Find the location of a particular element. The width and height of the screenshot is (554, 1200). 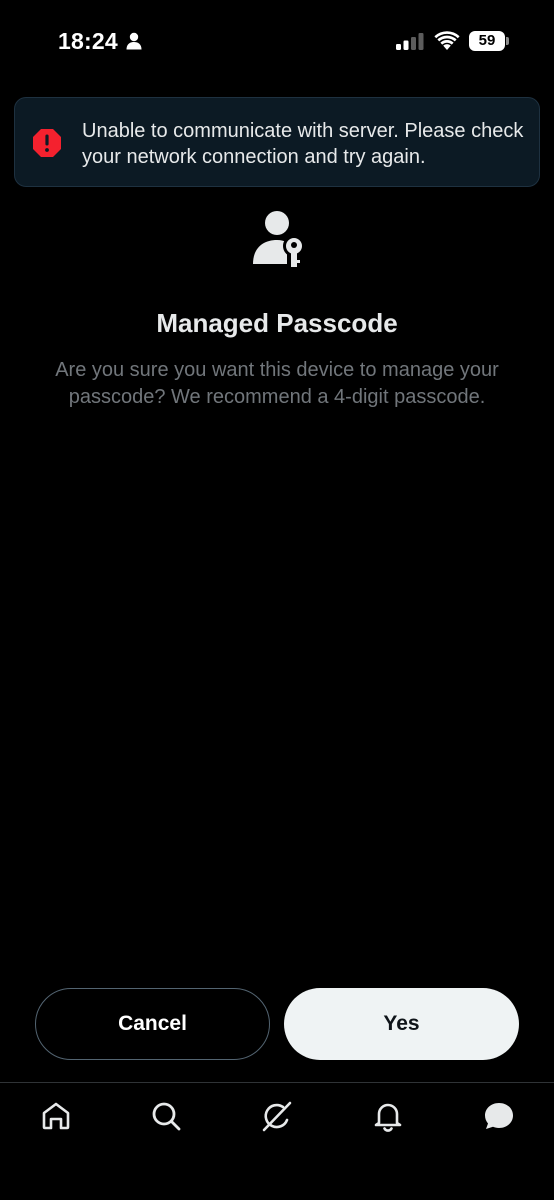

messages-icon is located at coordinates (499, 1116).